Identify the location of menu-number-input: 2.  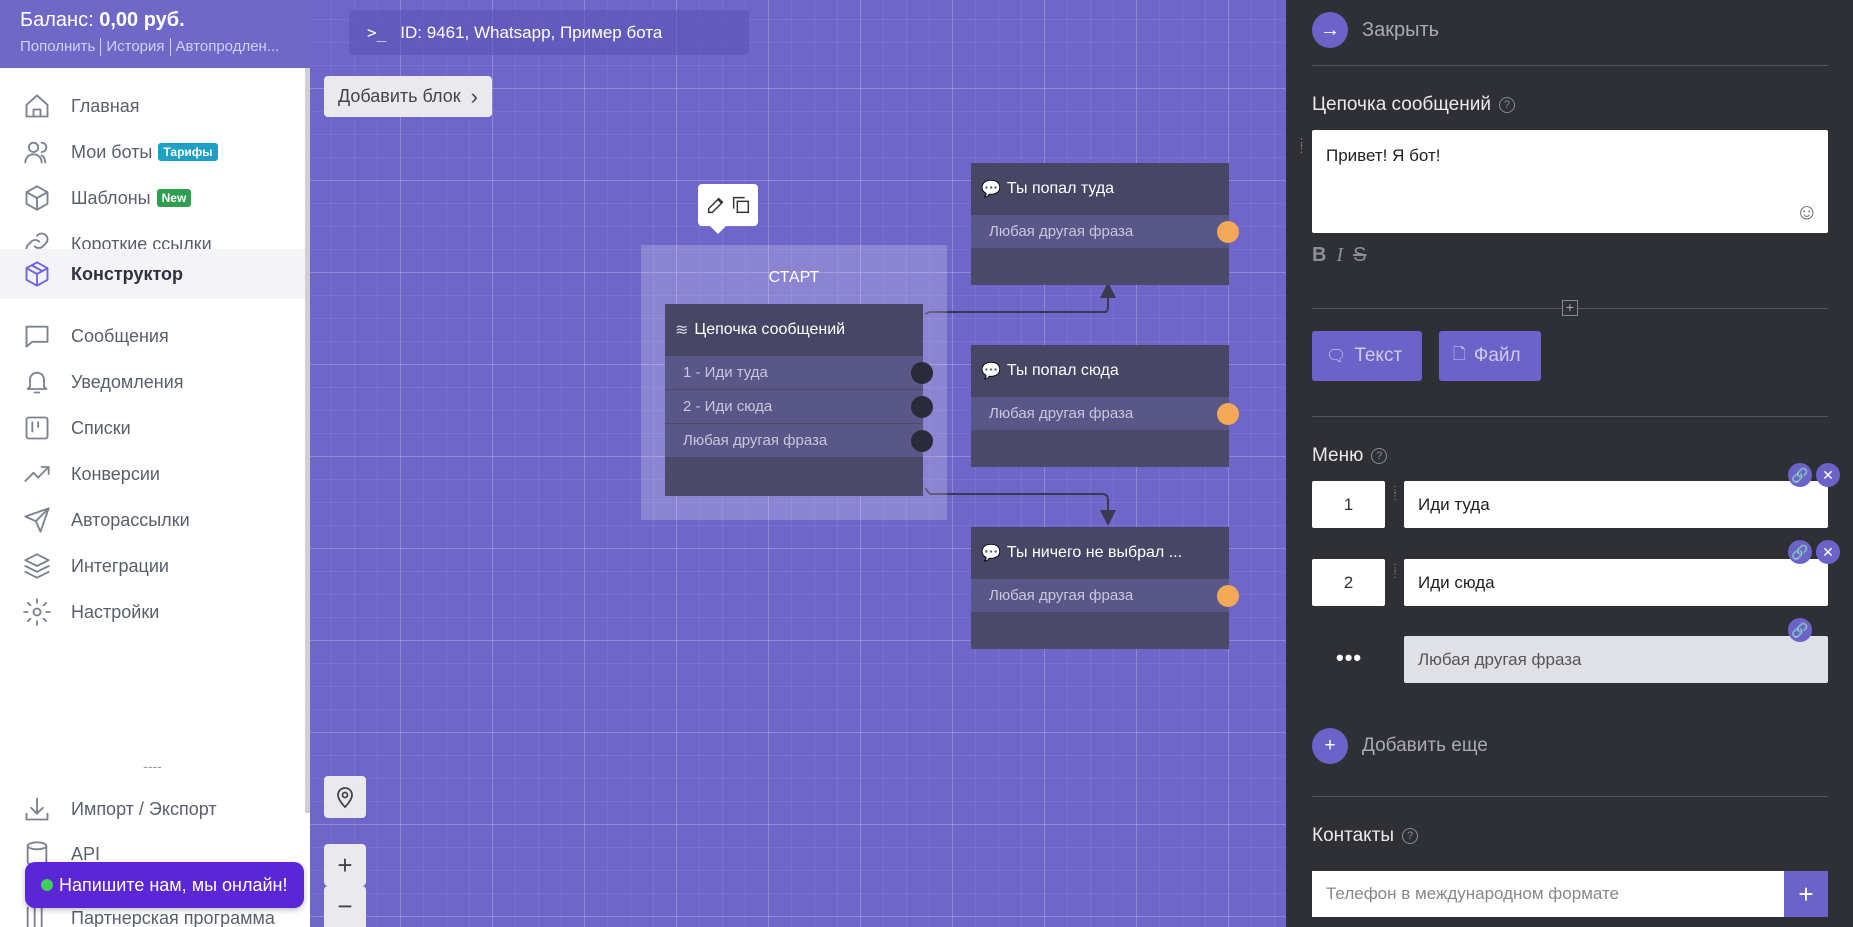
(1348, 582).